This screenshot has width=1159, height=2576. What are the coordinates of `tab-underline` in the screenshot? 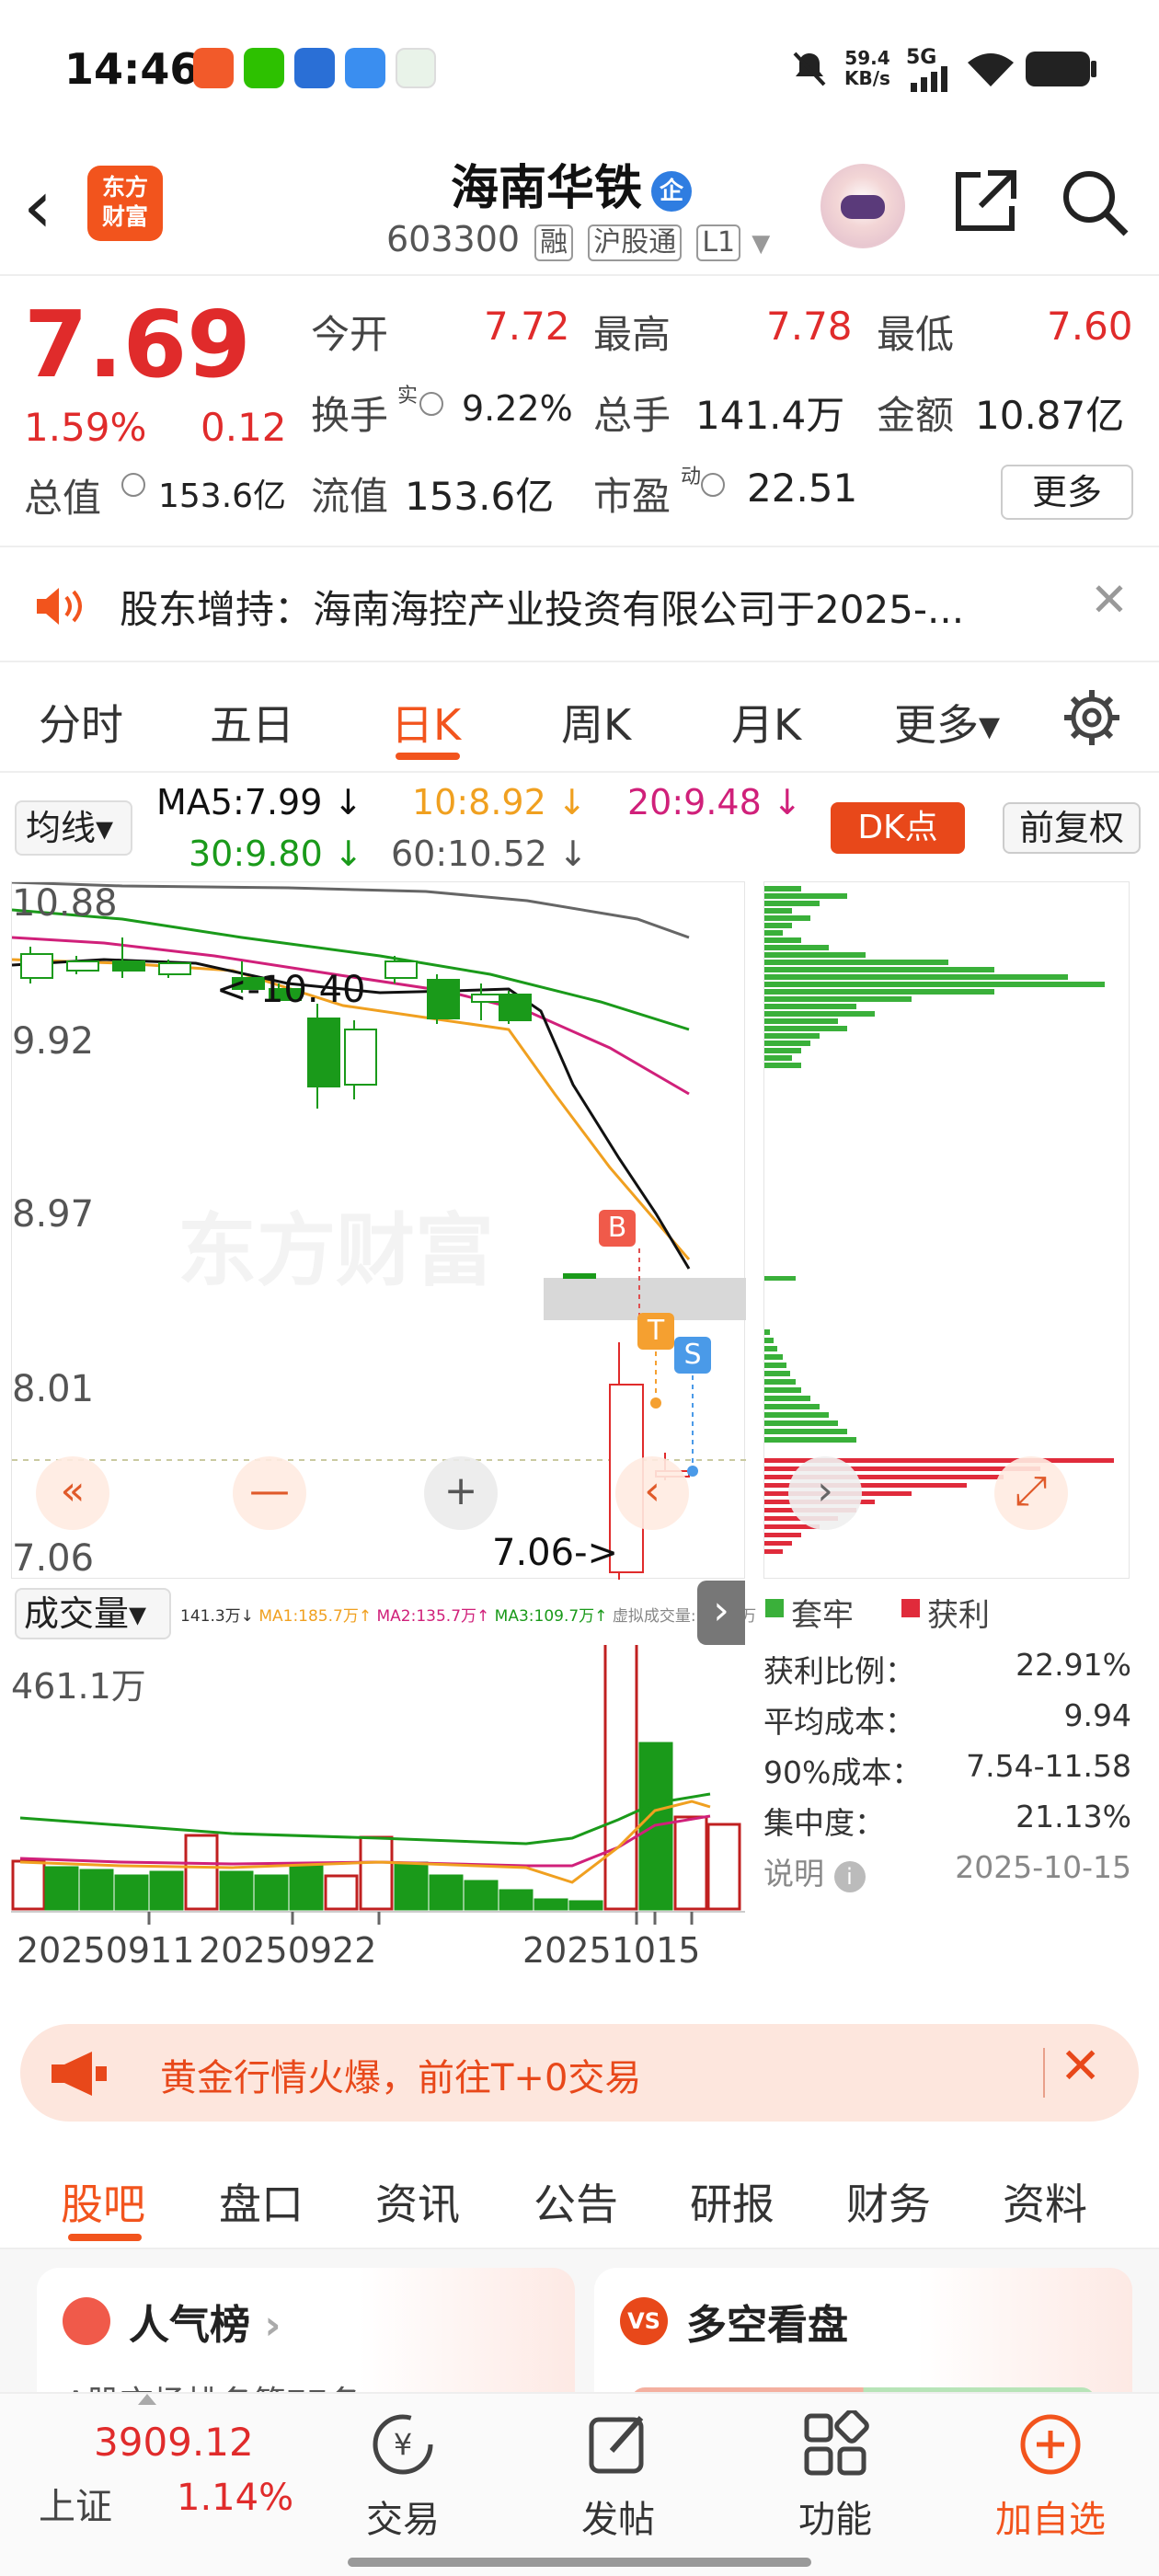 It's located at (428, 756).